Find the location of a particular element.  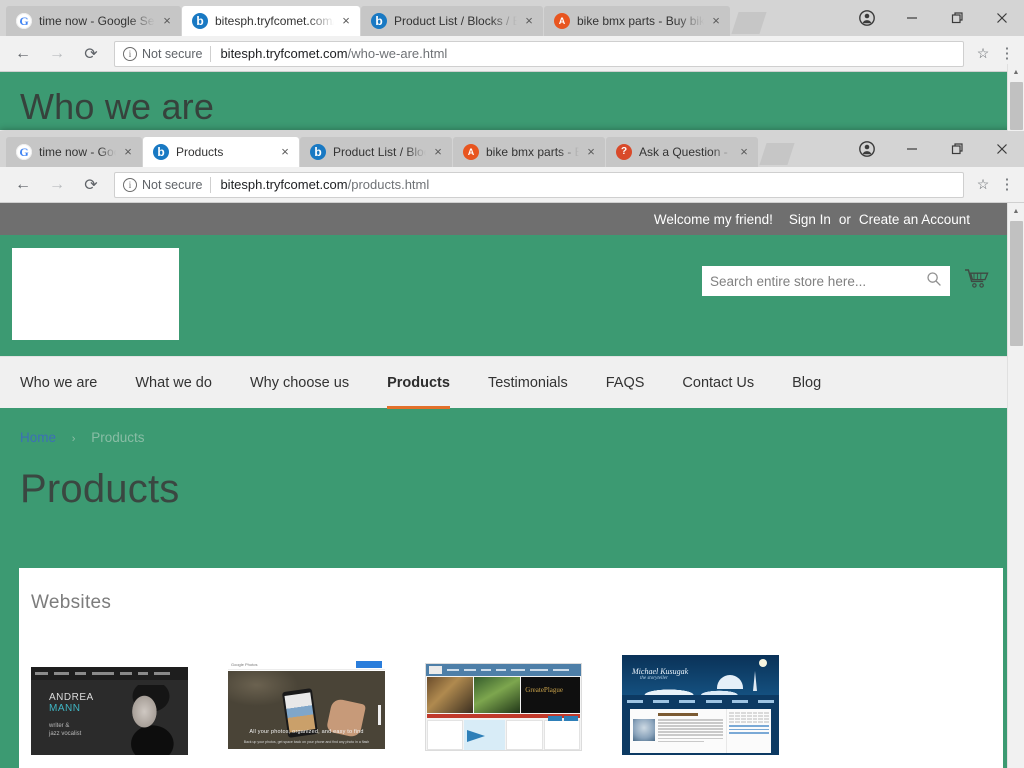

background-window-scrollbar: ▲ is located at coordinates (1015, 97).